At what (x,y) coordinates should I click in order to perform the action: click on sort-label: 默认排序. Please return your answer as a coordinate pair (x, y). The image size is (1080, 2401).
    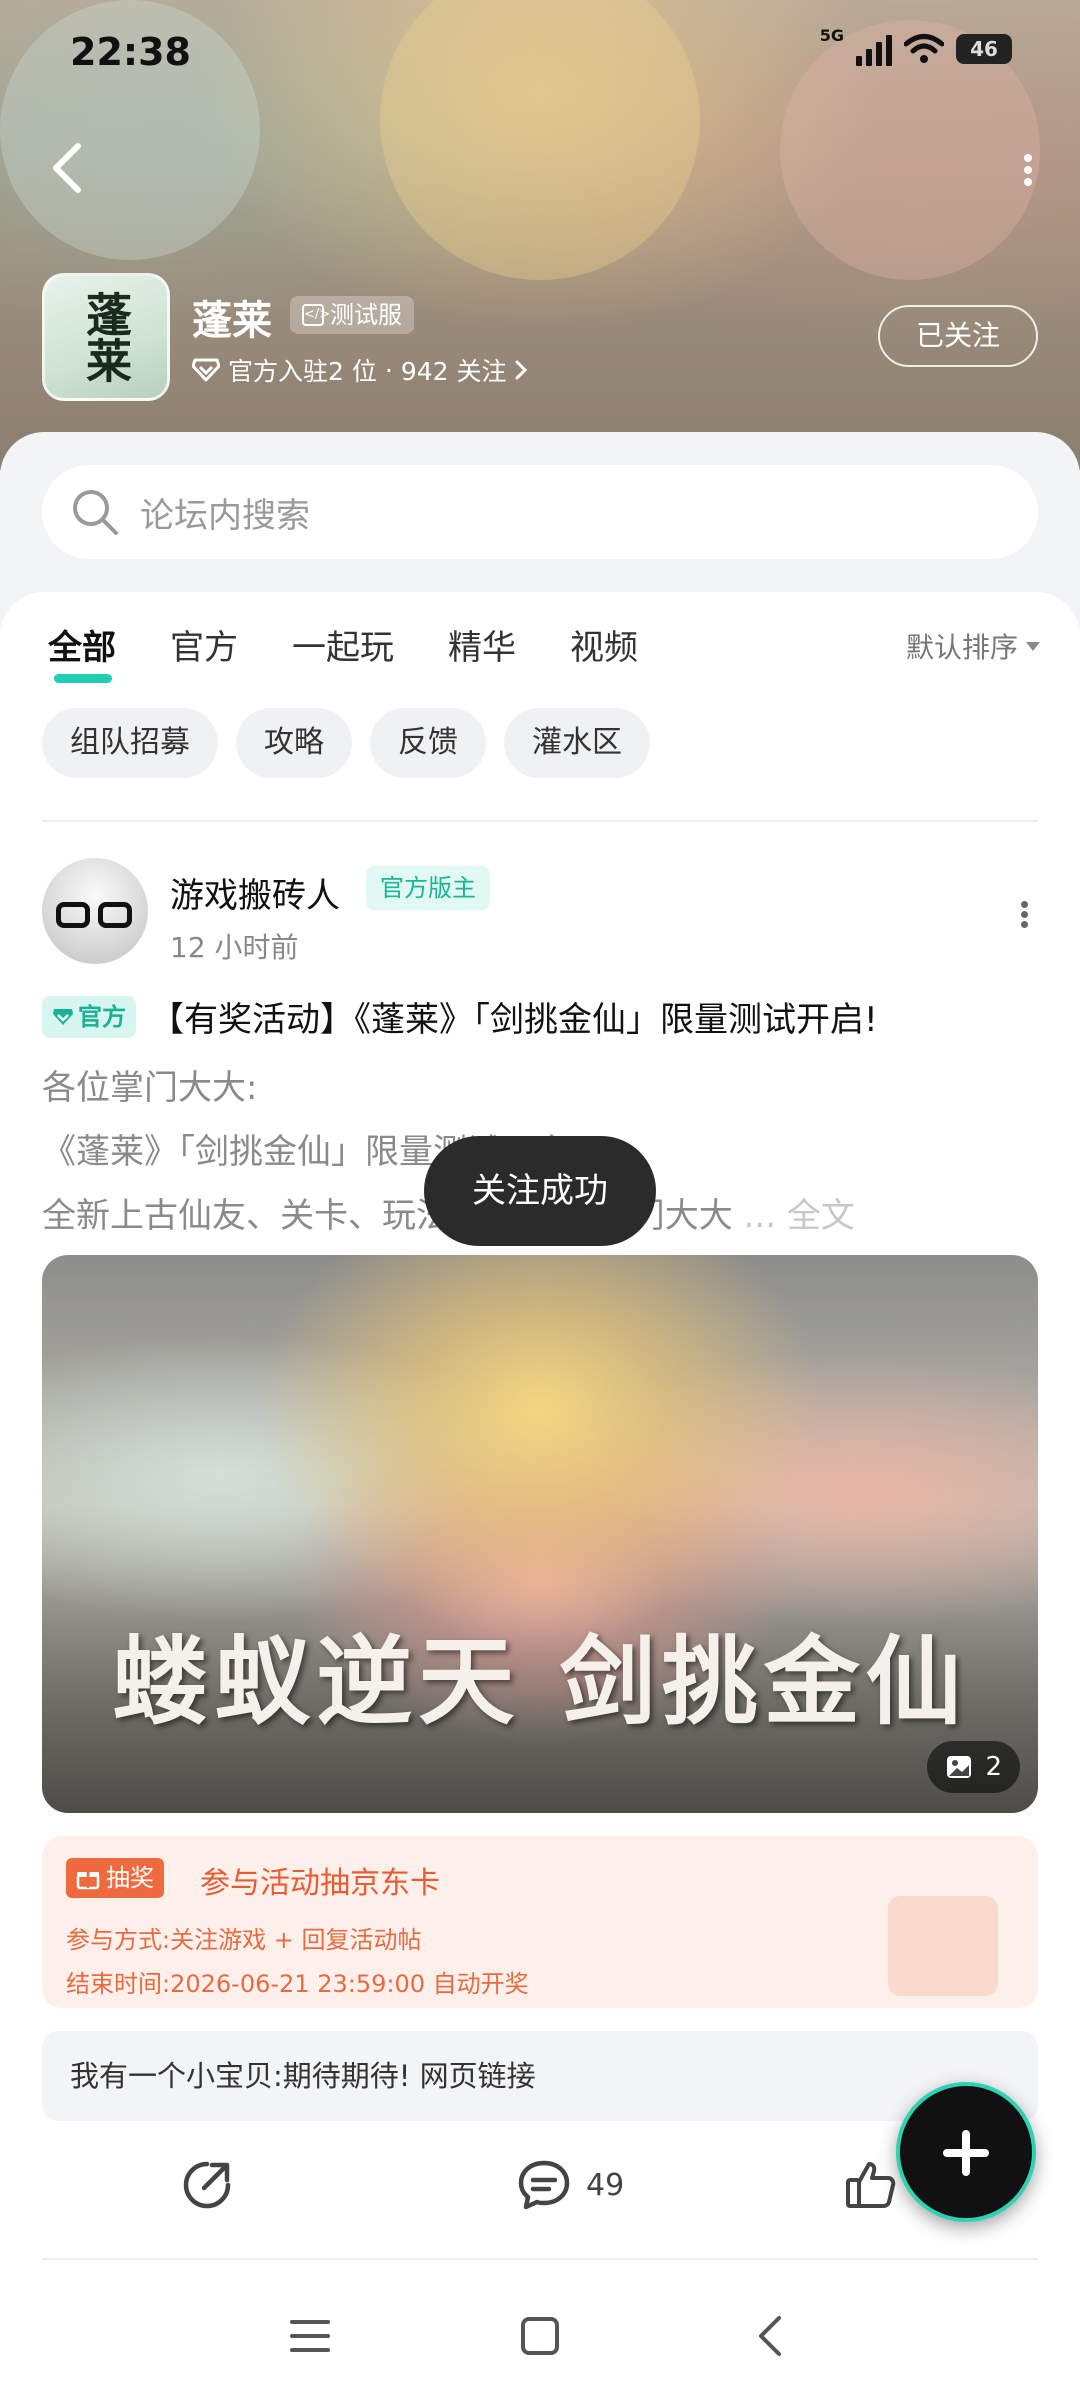
    Looking at the image, I should click on (961, 647).